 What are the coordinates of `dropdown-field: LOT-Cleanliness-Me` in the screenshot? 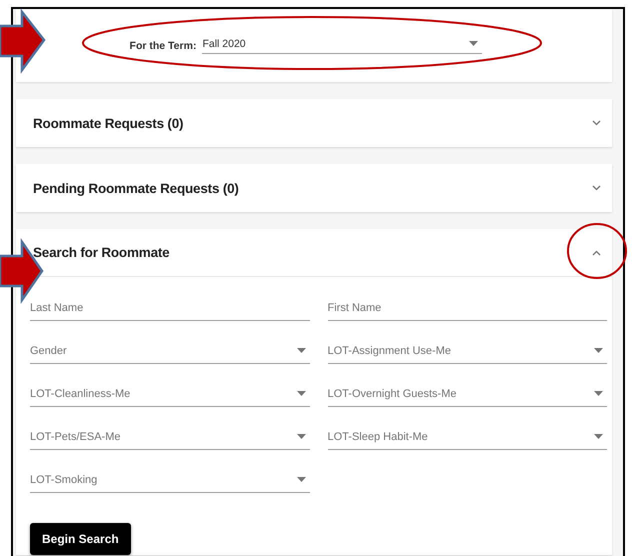 It's located at (170, 396).